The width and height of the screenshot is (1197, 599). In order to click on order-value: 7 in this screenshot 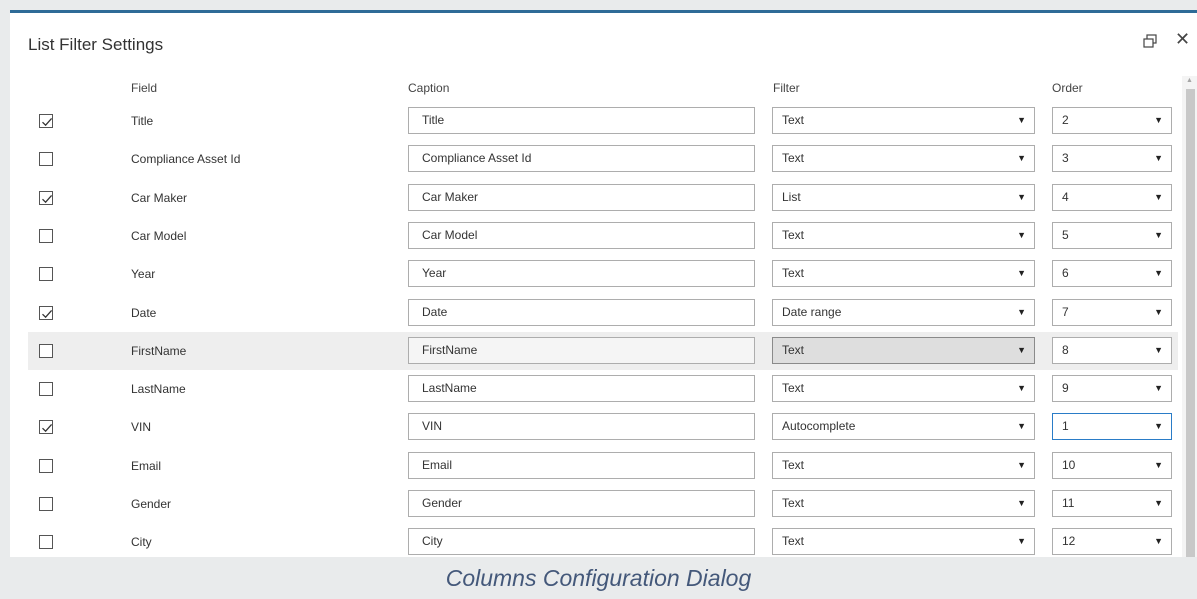, I will do `click(1065, 311)`.